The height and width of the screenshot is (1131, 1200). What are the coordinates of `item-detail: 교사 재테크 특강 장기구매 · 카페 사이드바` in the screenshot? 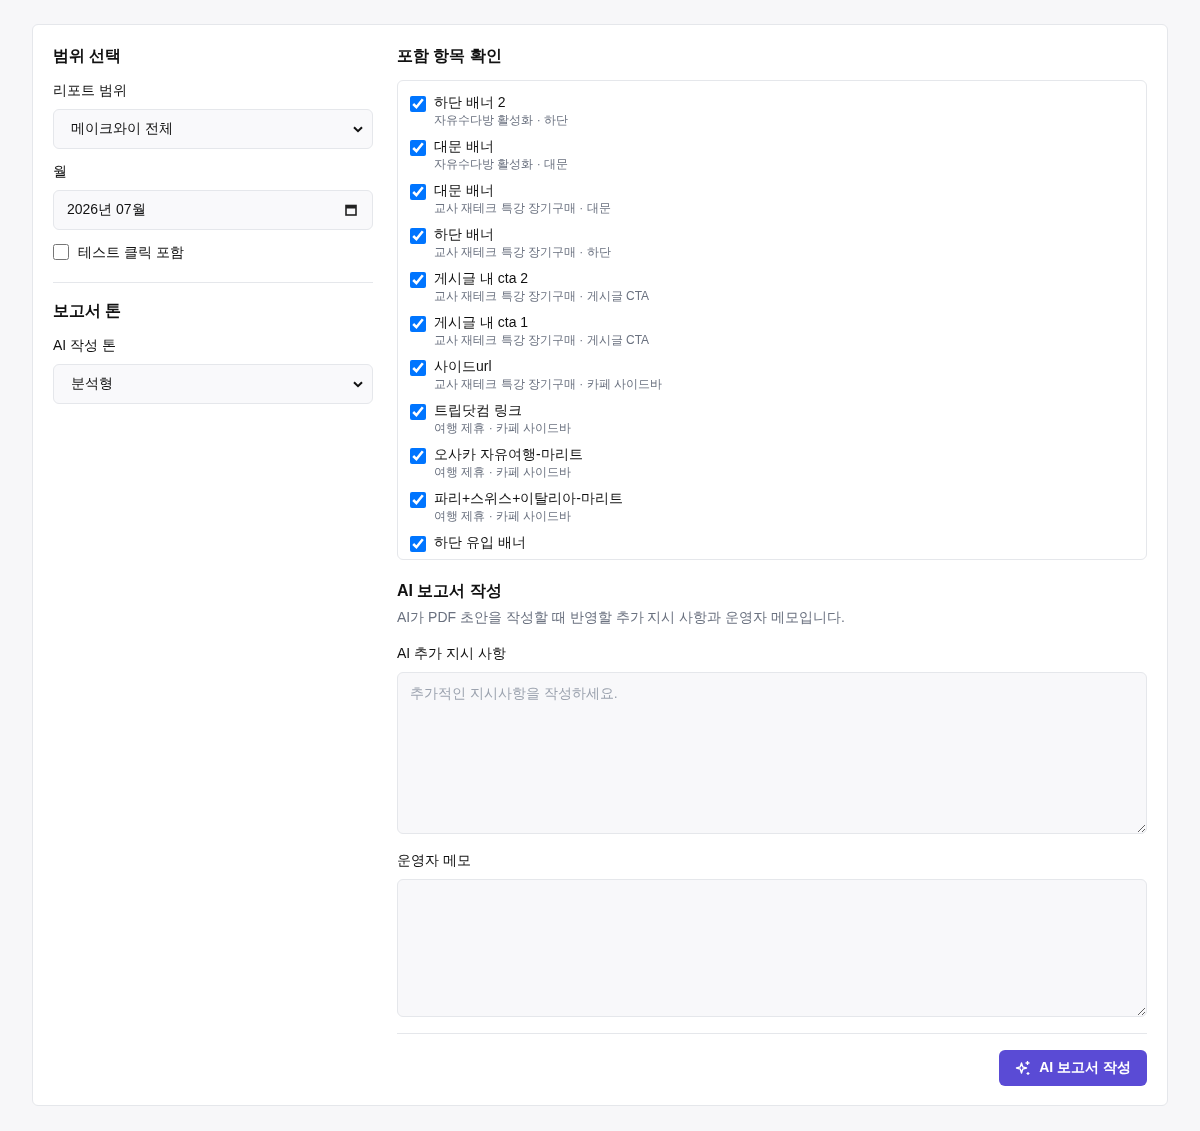 It's located at (548, 384).